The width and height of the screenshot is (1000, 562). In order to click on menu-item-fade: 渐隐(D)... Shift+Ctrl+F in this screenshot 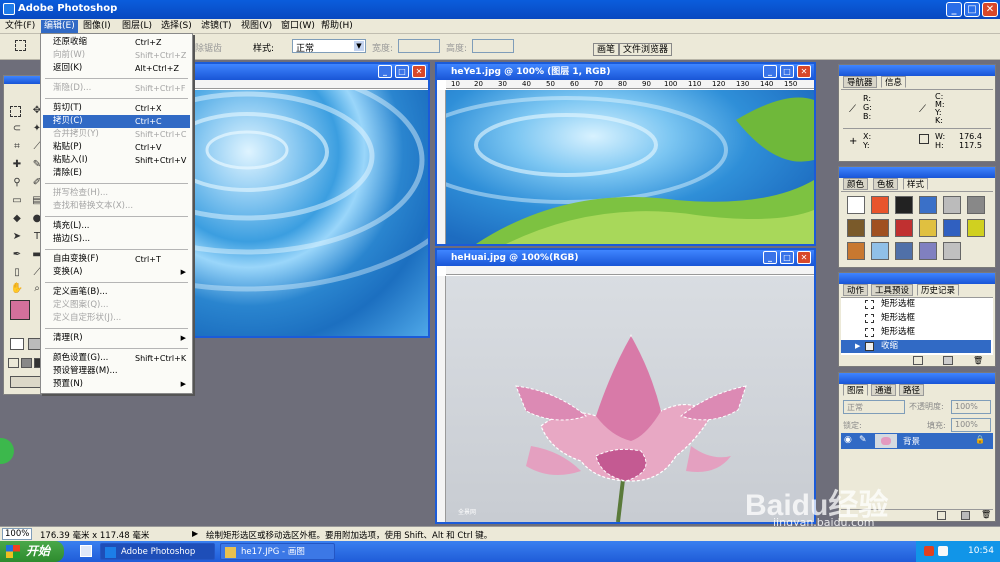, I will do `click(116, 88)`.